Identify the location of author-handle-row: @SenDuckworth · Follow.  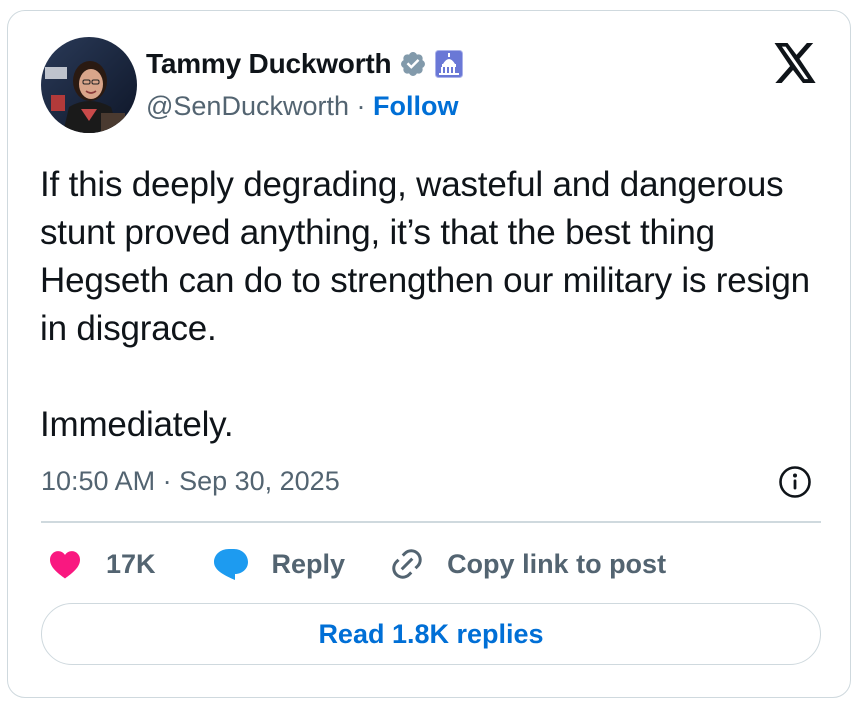
(302, 106).